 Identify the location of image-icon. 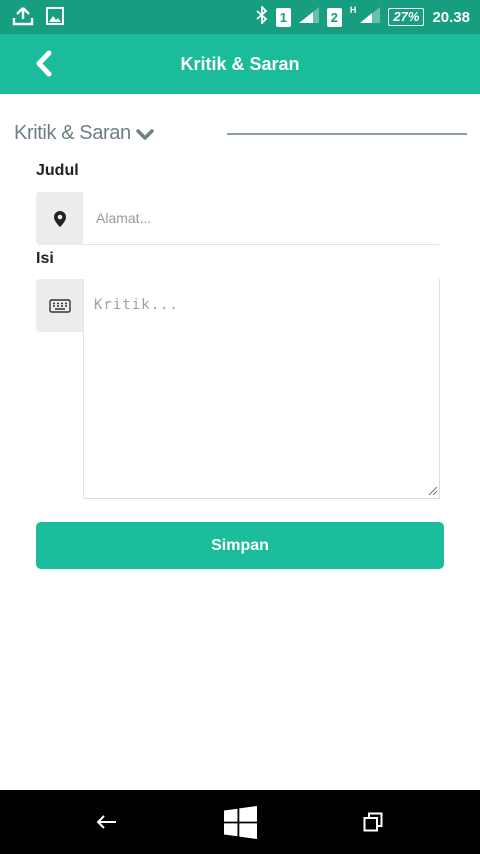
(55, 18).